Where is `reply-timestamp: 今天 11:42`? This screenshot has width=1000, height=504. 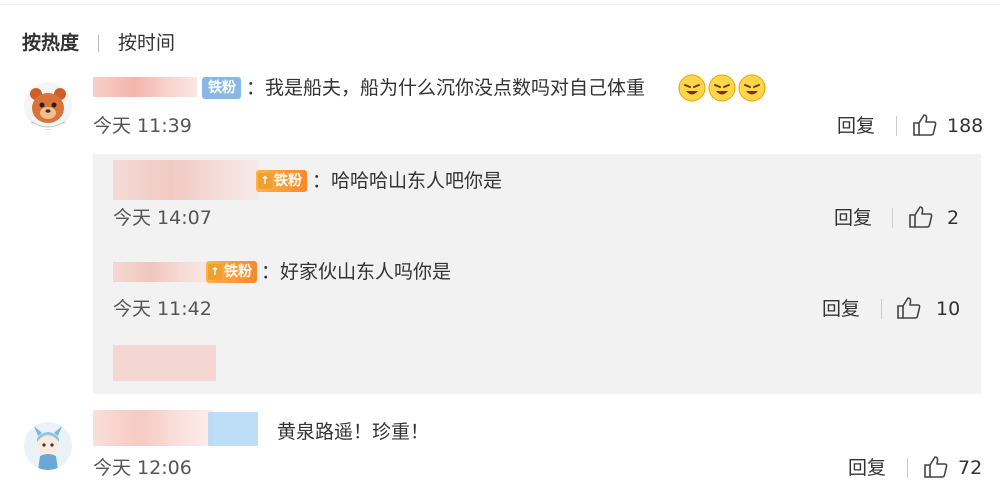 reply-timestamp: 今天 11:42 is located at coordinates (162, 309).